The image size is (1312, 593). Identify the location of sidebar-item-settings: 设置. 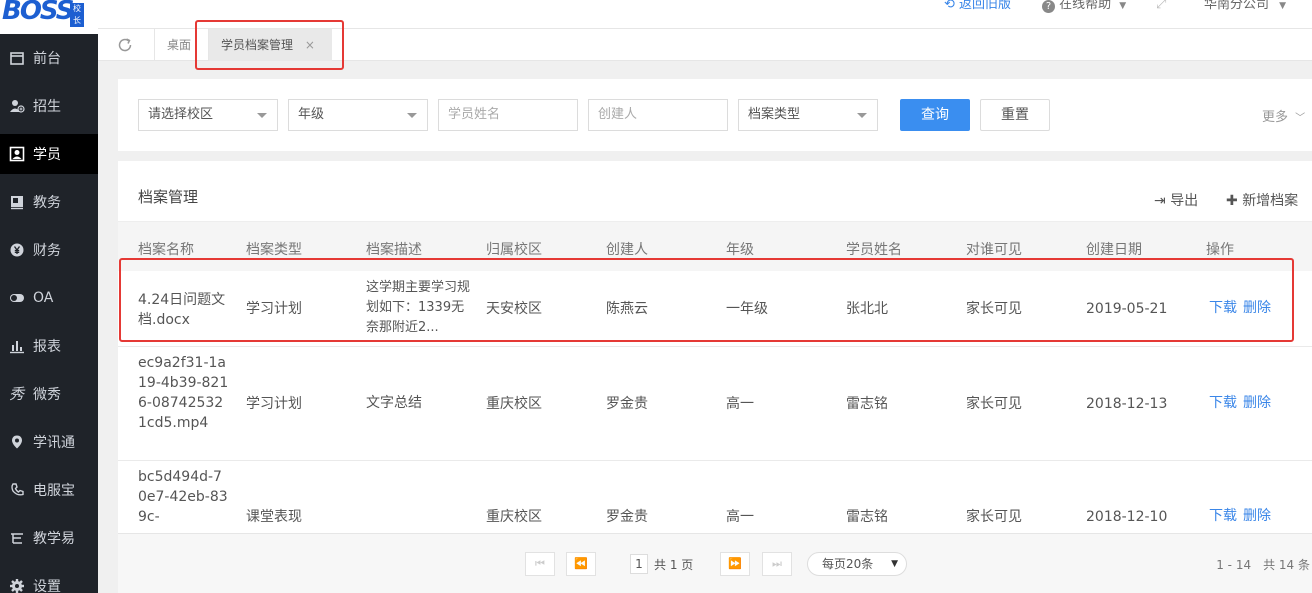
(49, 579).